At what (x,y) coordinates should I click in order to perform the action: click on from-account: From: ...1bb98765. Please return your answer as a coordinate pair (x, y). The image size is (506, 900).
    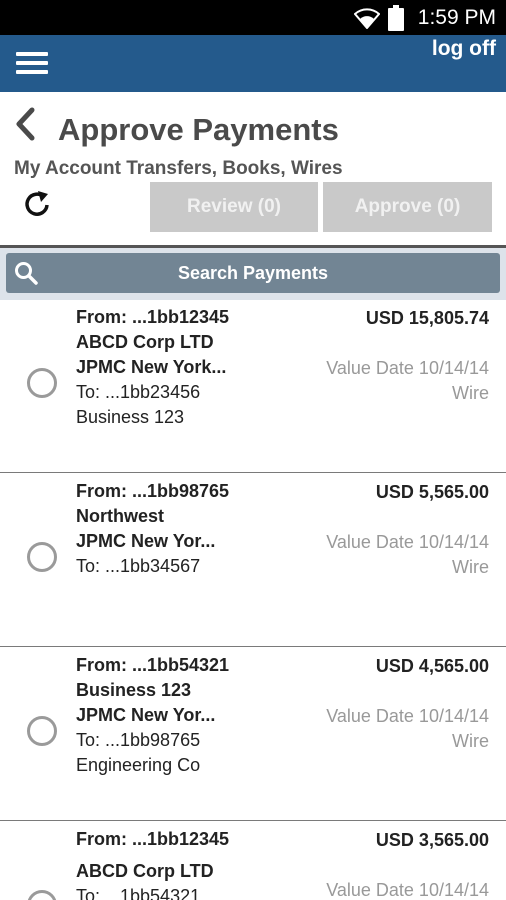
    Looking at the image, I should click on (153, 491).